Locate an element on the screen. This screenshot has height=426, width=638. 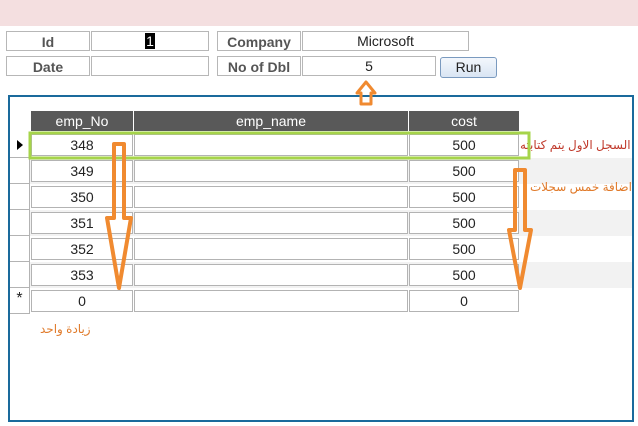
new-emp-name-cell is located at coordinates (271, 301).